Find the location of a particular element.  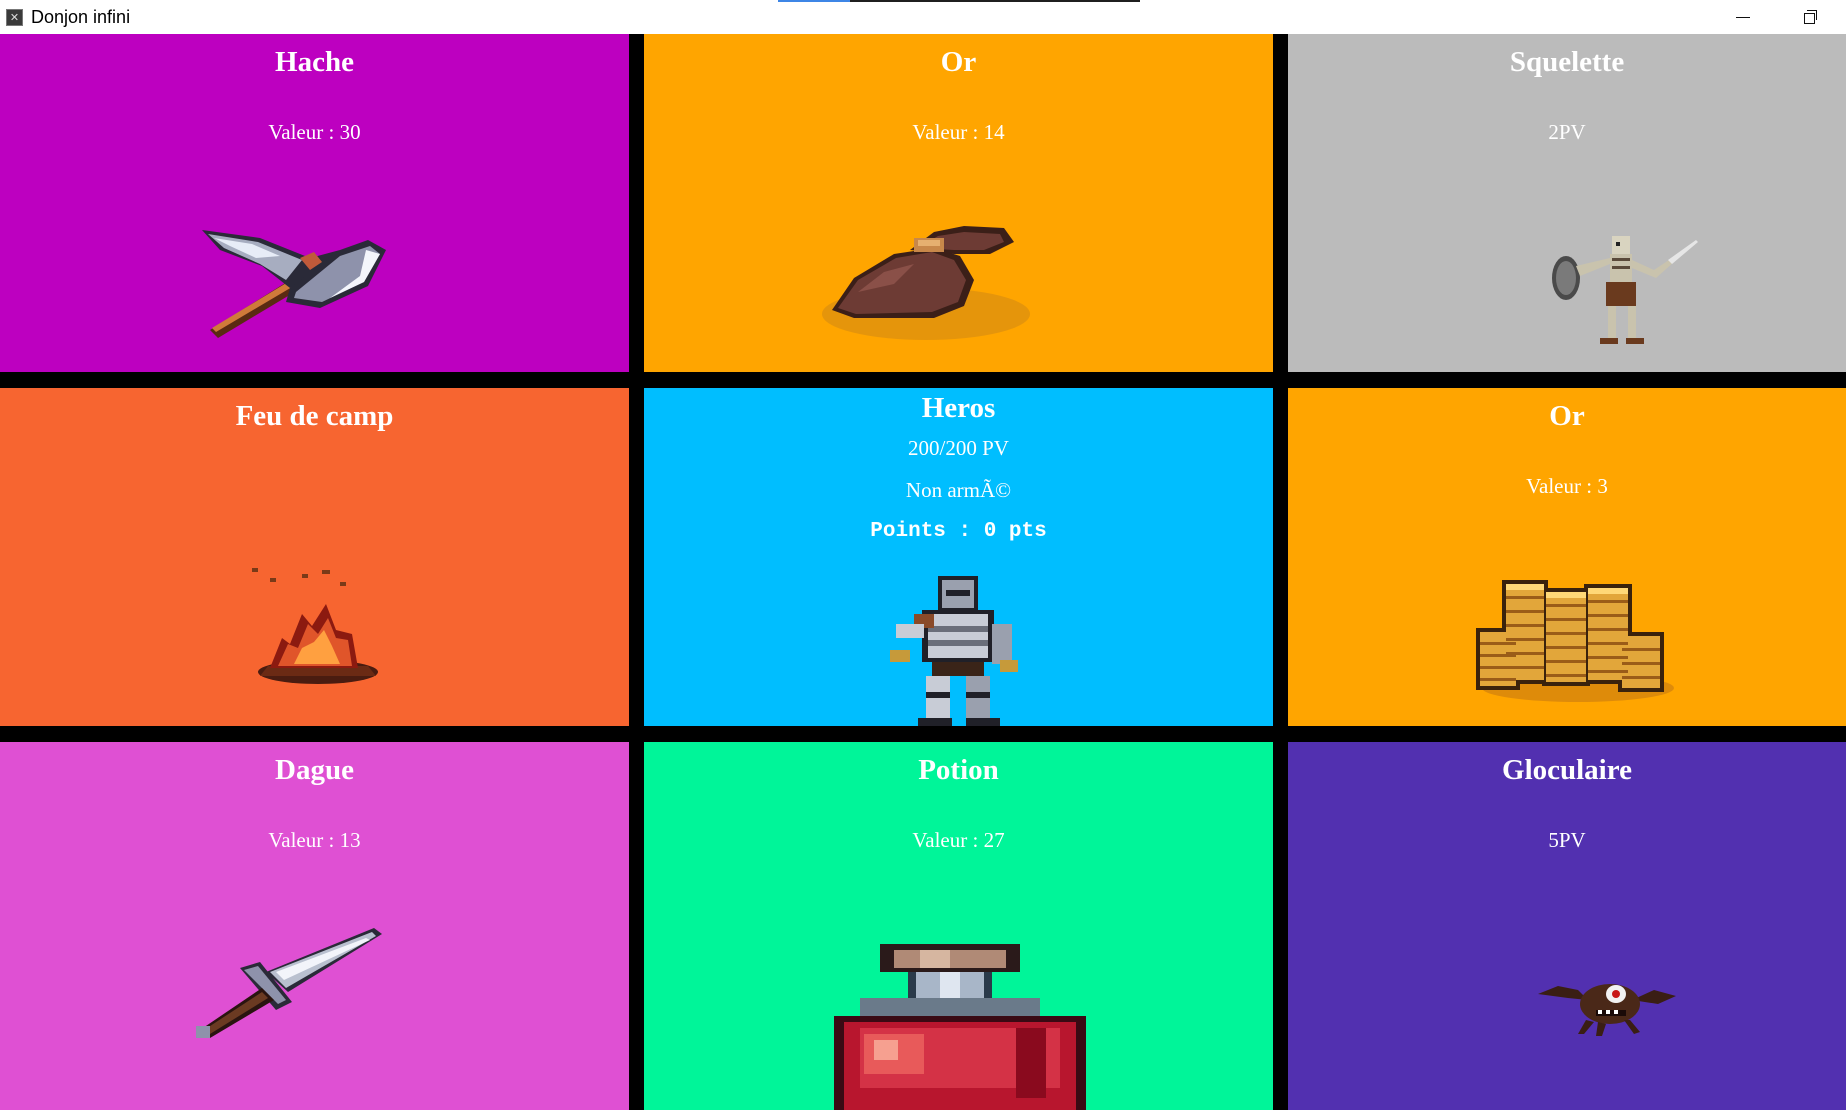

gold-bag-icon is located at coordinates (926, 283).